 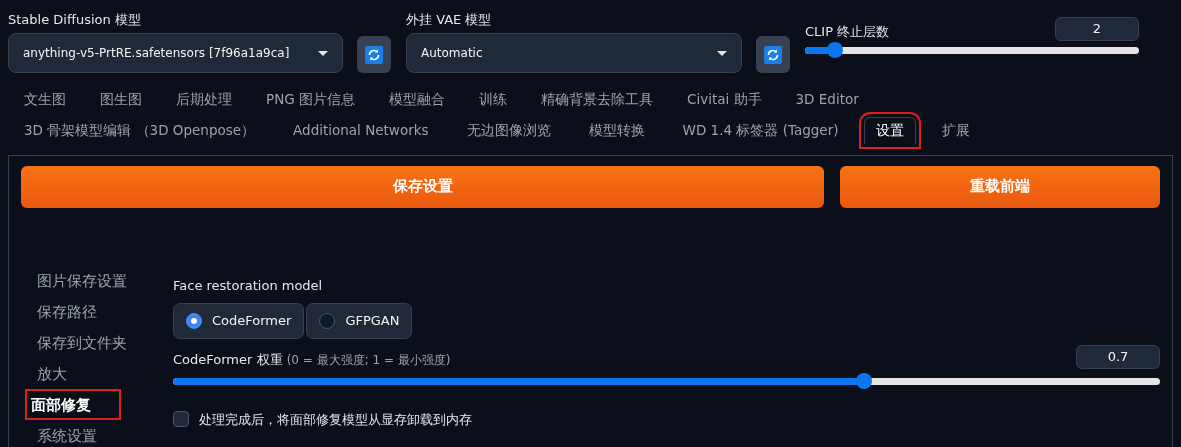 I want to click on tab: 3D 骨架模型编辑 （3D Openpose）, so click(x=140, y=130).